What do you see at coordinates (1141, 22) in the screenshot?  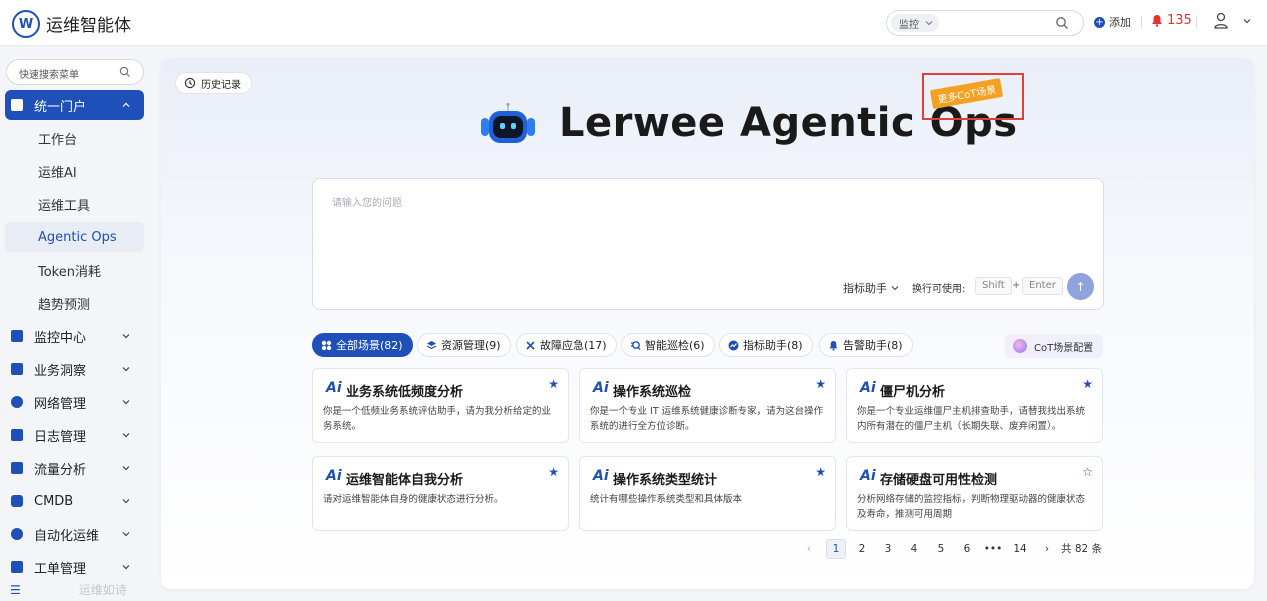 I see `divider` at bounding box center [1141, 22].